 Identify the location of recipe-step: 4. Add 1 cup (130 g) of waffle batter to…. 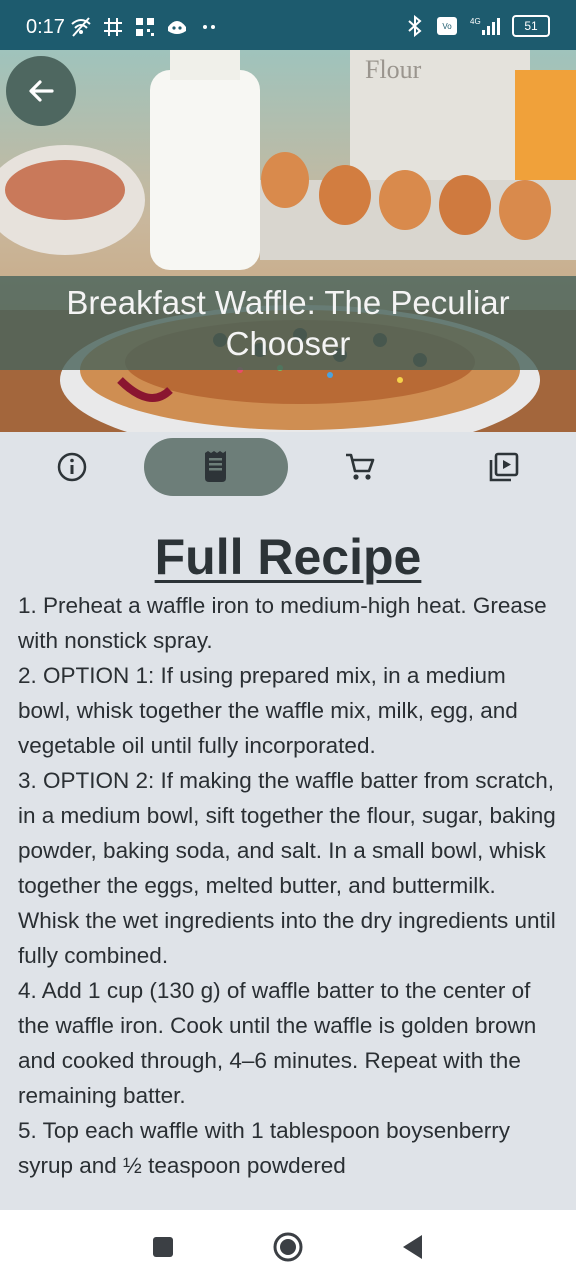
(277, 1043).